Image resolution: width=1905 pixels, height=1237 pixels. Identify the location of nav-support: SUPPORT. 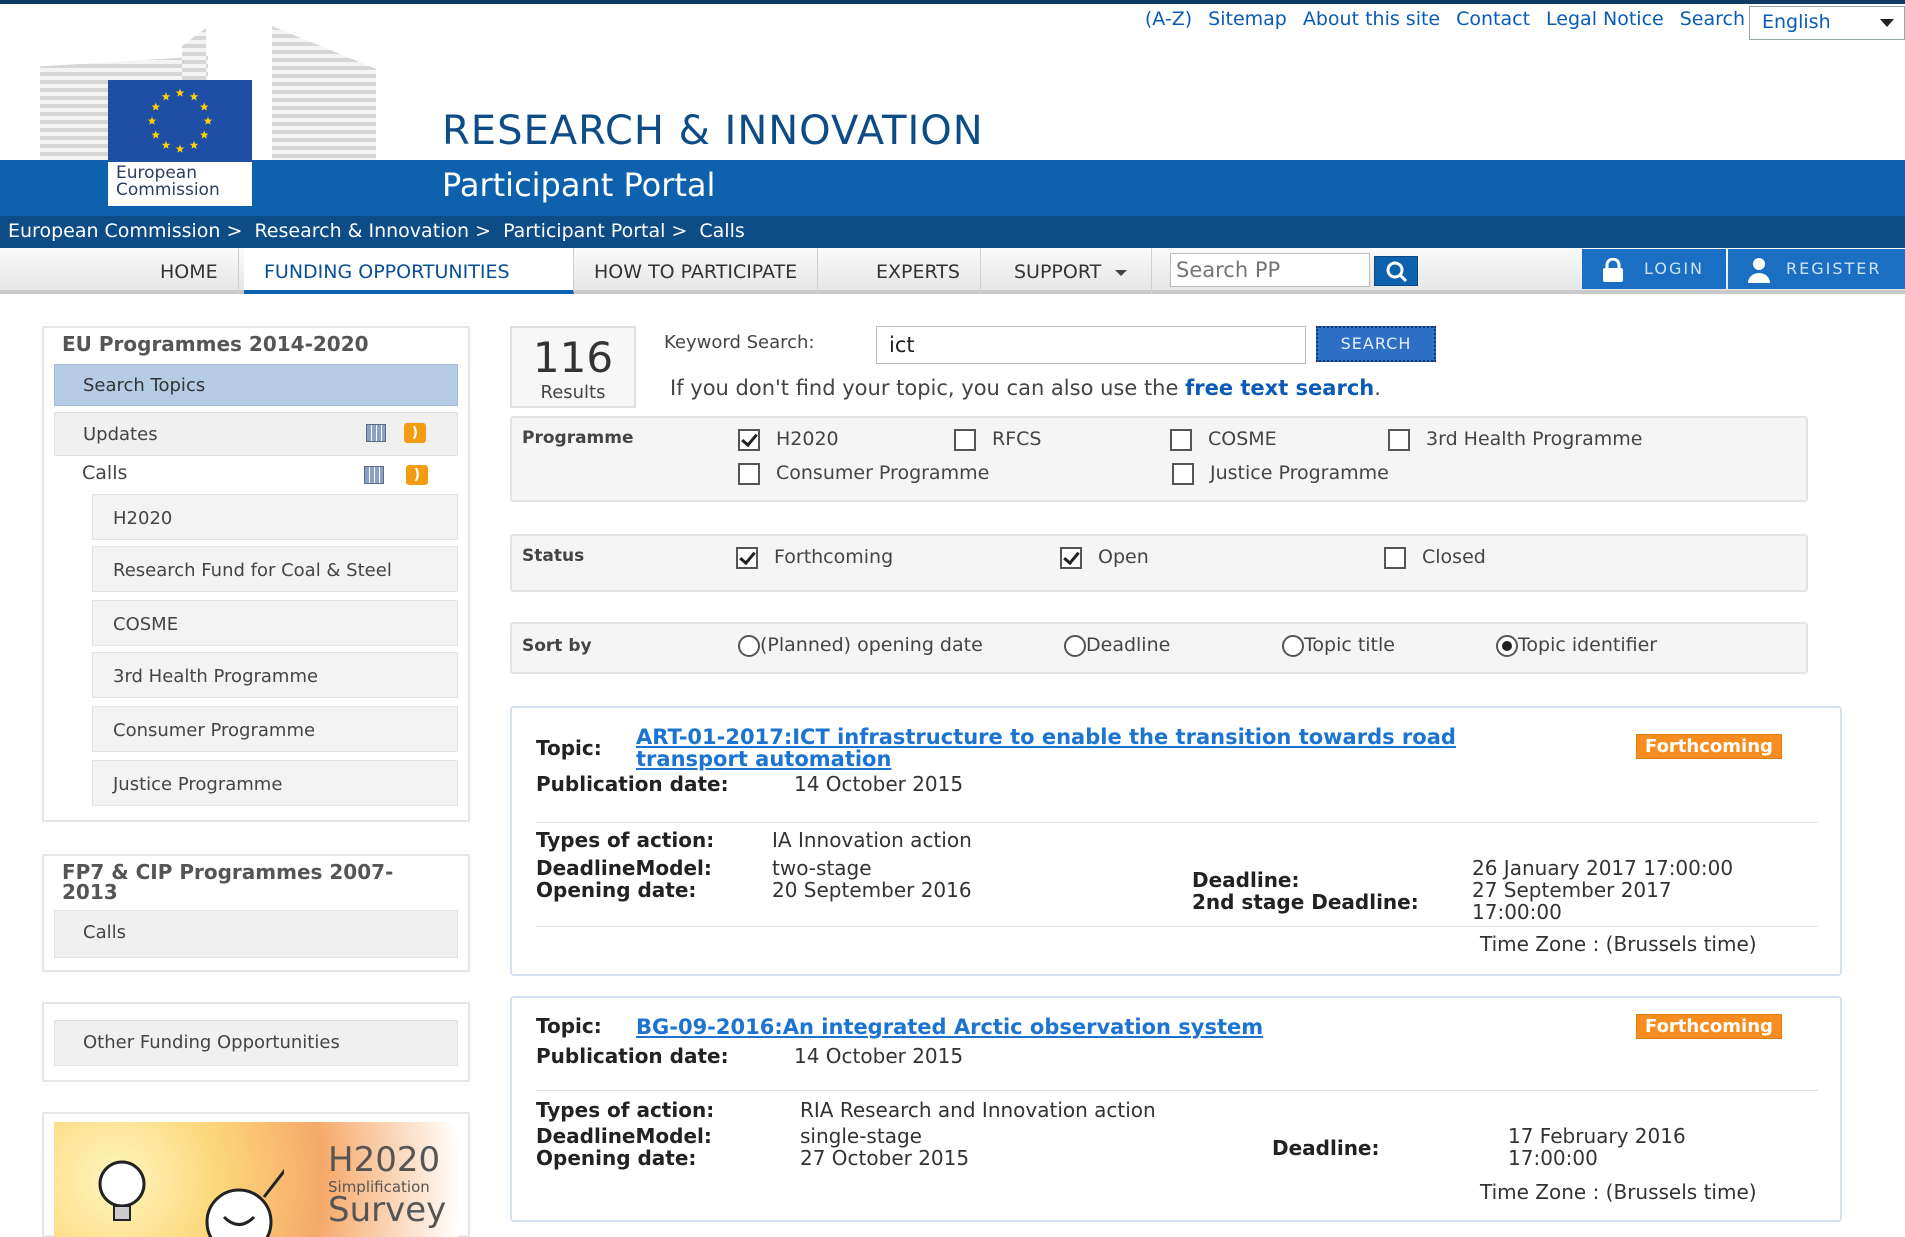
(1073, 271).